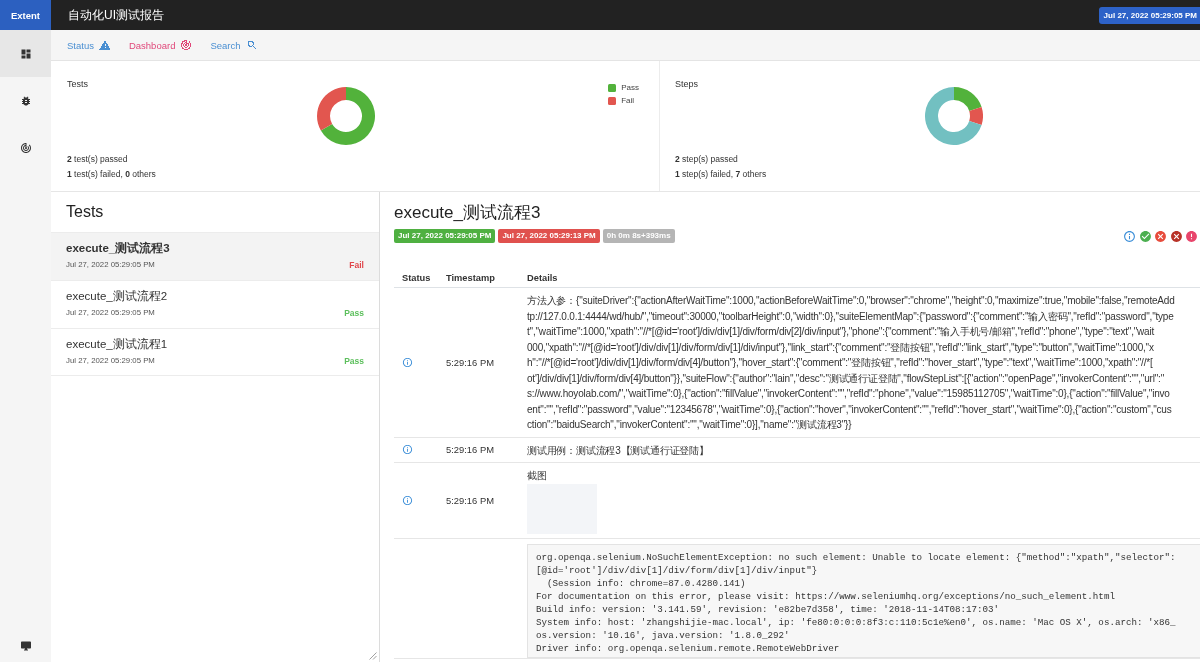  What do you see at coordinates (416, 277) in the screenshot?
I see `column-header: Status` at bounding box center [416, 277].